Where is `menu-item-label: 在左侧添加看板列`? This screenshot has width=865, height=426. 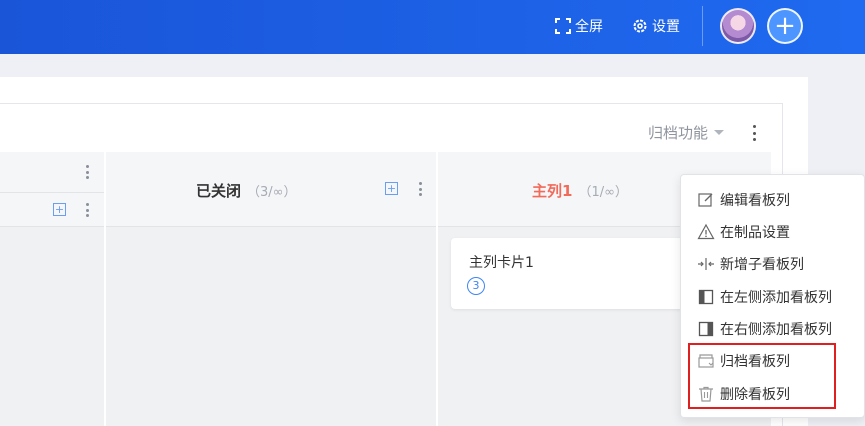
menu-item-label: 在左侧添加看板列 is located at coordinates (776, 298).